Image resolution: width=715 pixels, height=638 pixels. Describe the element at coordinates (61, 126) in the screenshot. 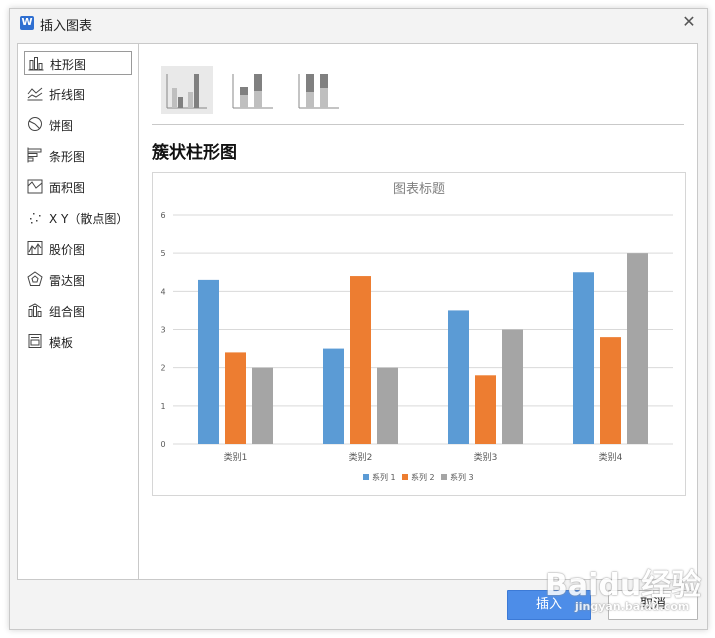

I see `sidebar-item-label: 饼图` at that location.